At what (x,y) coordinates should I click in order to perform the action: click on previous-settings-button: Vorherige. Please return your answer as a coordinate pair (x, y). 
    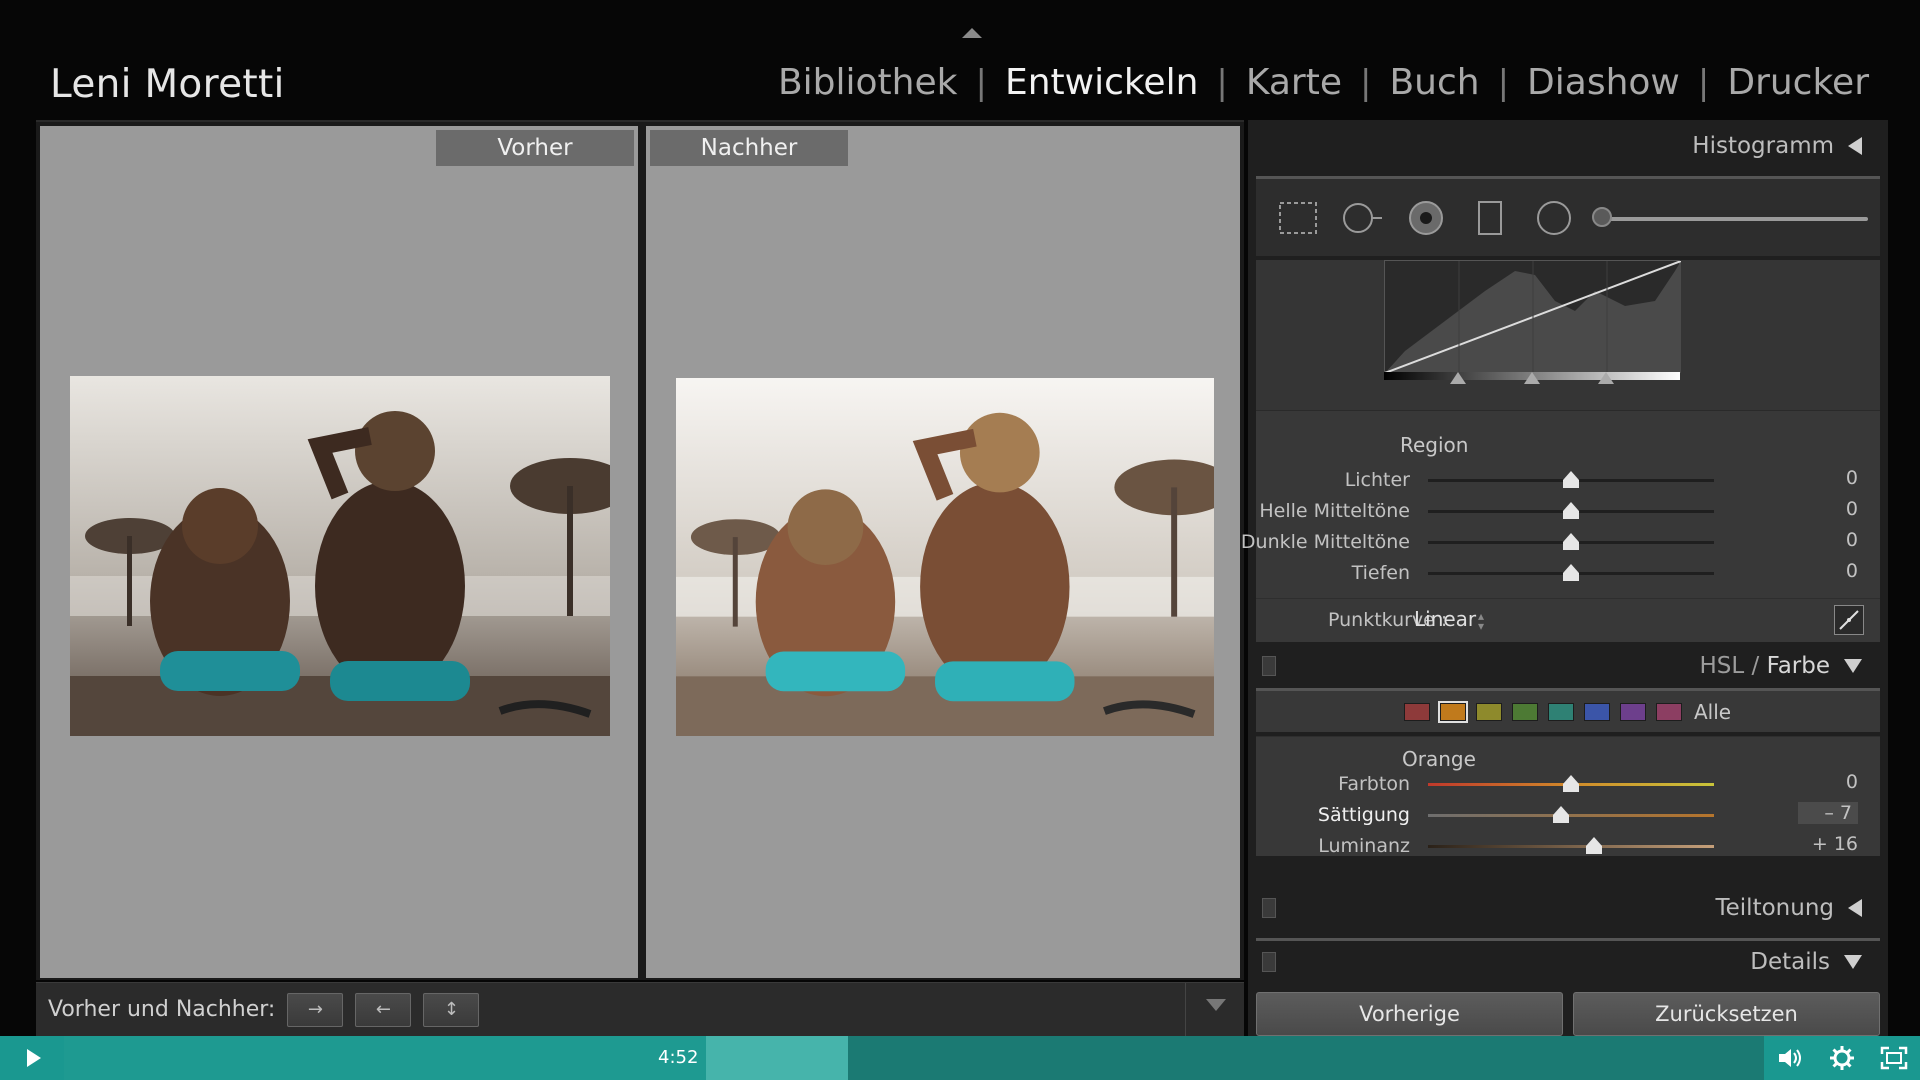
    Looking at the image, I should click on (1409, 1014).